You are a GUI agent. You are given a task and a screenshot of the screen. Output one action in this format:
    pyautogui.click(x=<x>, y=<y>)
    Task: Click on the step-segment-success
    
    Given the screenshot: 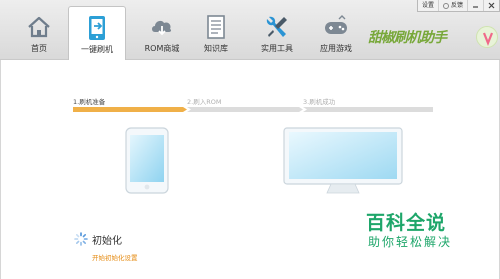 What is the action you would take?
    pyautogui.click(x=368, y=109)
    